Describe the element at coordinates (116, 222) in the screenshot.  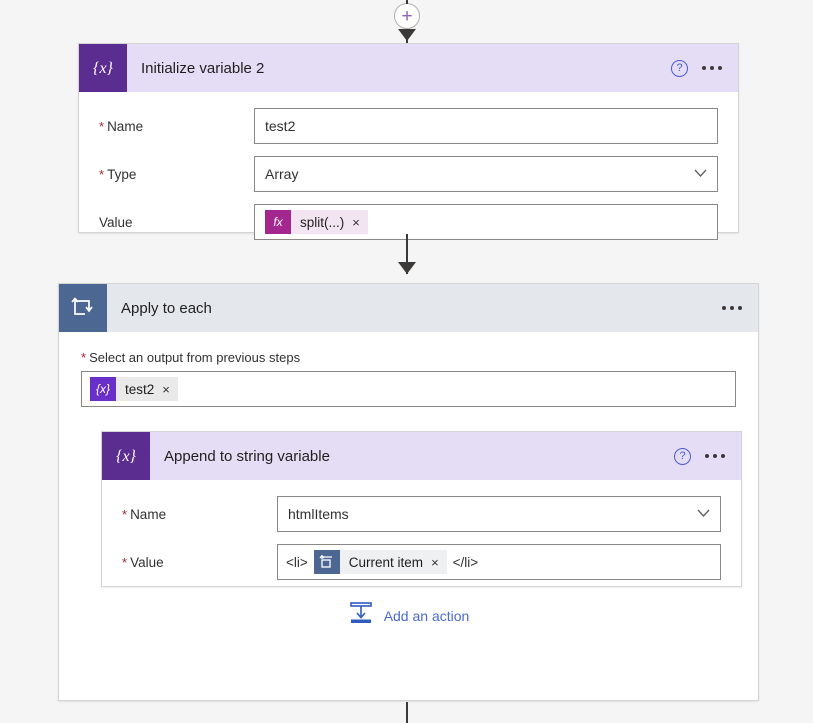
I see `field-label-value: Value` at that location.